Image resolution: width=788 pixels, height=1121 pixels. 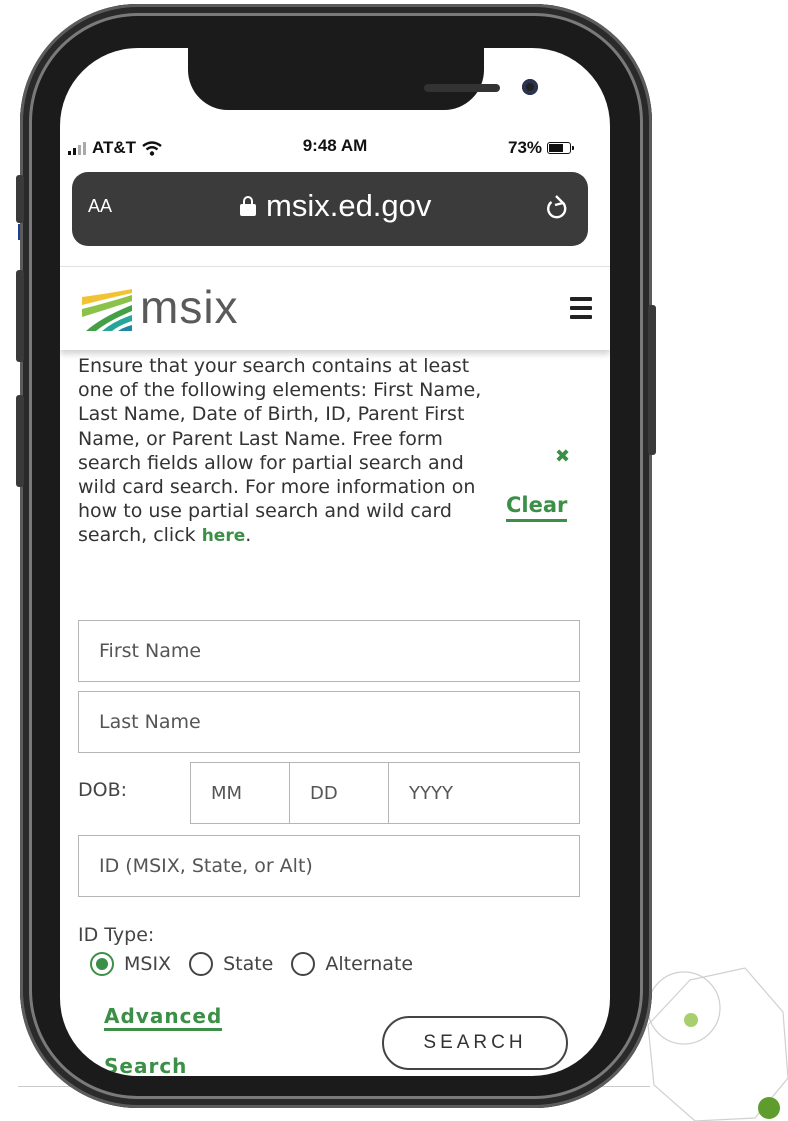 I want to click on msix-logo-icon, so click(x=107, y=310).